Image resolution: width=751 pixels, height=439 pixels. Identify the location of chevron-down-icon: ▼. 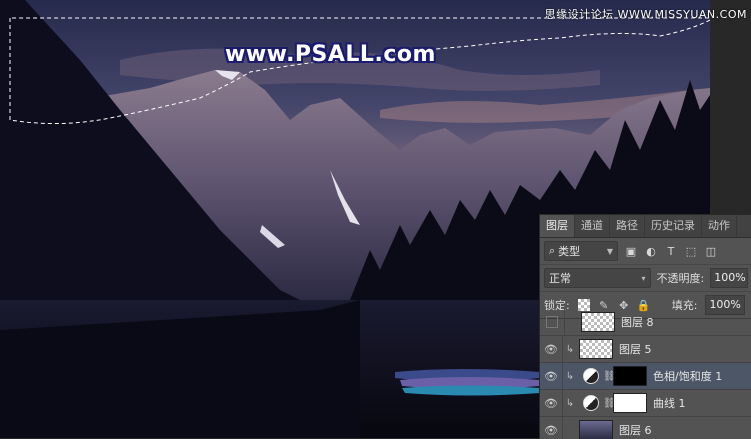
(609, 251).